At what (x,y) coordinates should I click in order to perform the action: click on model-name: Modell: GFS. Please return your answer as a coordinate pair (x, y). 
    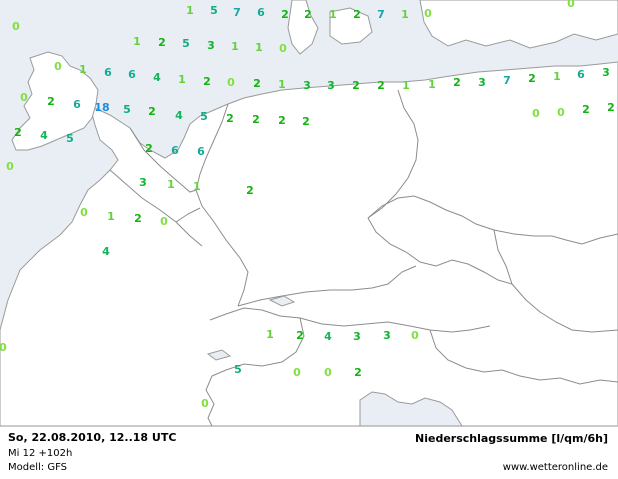
    Looking at the image, I should click on (38, 467).